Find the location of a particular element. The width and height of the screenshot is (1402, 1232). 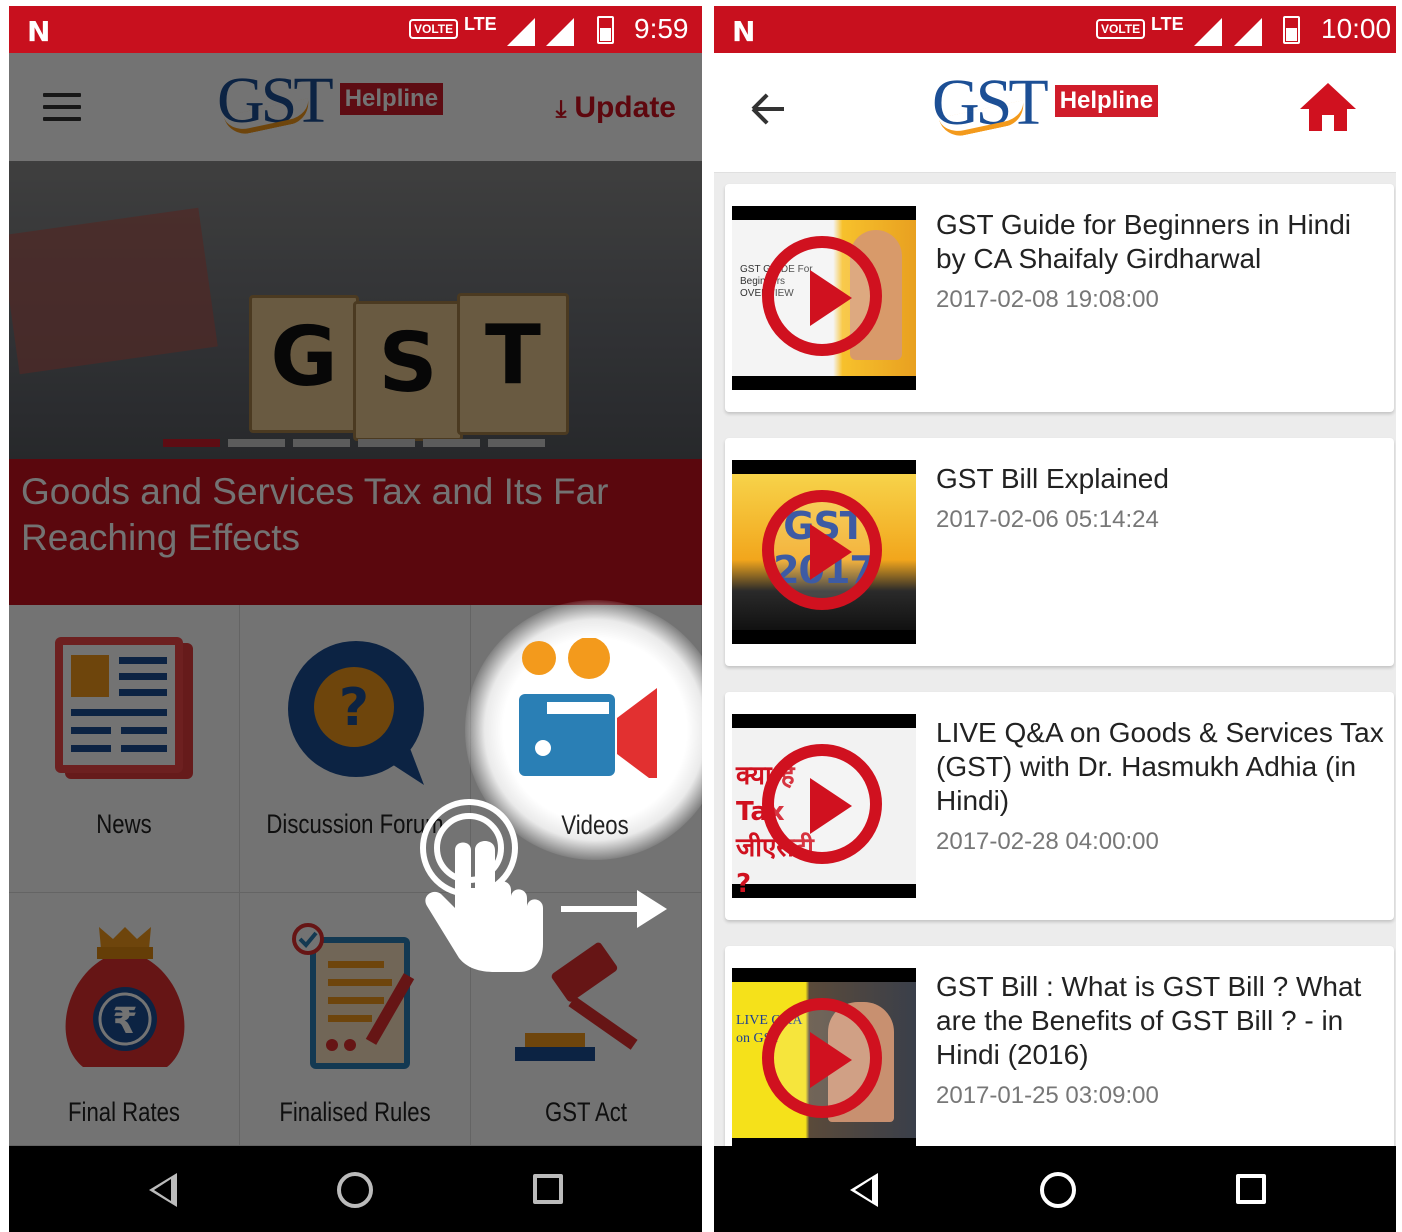

video-date: 2017-02-06 05:14:24 is located at coordinates (1047, 519).